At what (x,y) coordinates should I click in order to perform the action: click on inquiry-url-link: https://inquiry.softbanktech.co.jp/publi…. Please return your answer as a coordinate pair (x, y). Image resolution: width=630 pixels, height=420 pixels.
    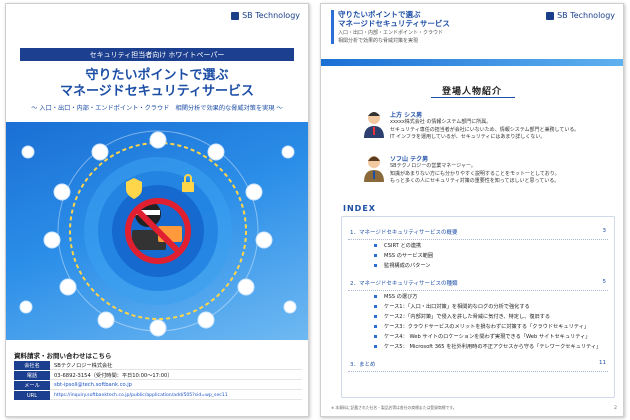
    Looking at the image, I should click on (176, 395).